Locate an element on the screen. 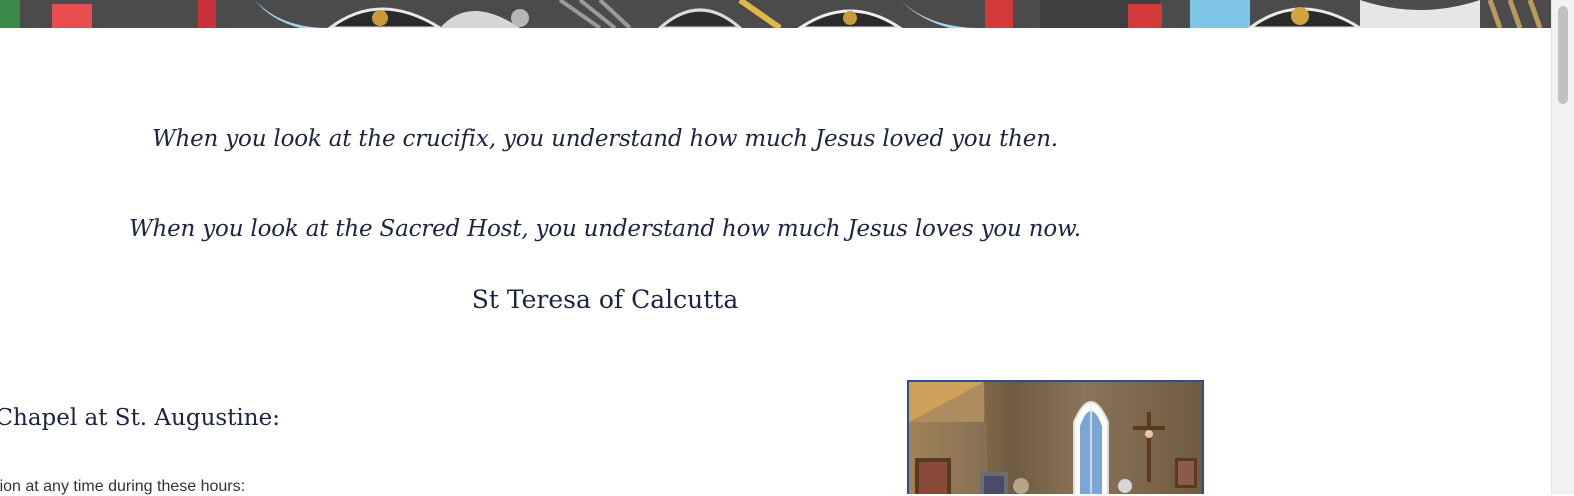  chapel-heading: y’s Chapel at St. Augustine: is located at coordinates (140, 418).